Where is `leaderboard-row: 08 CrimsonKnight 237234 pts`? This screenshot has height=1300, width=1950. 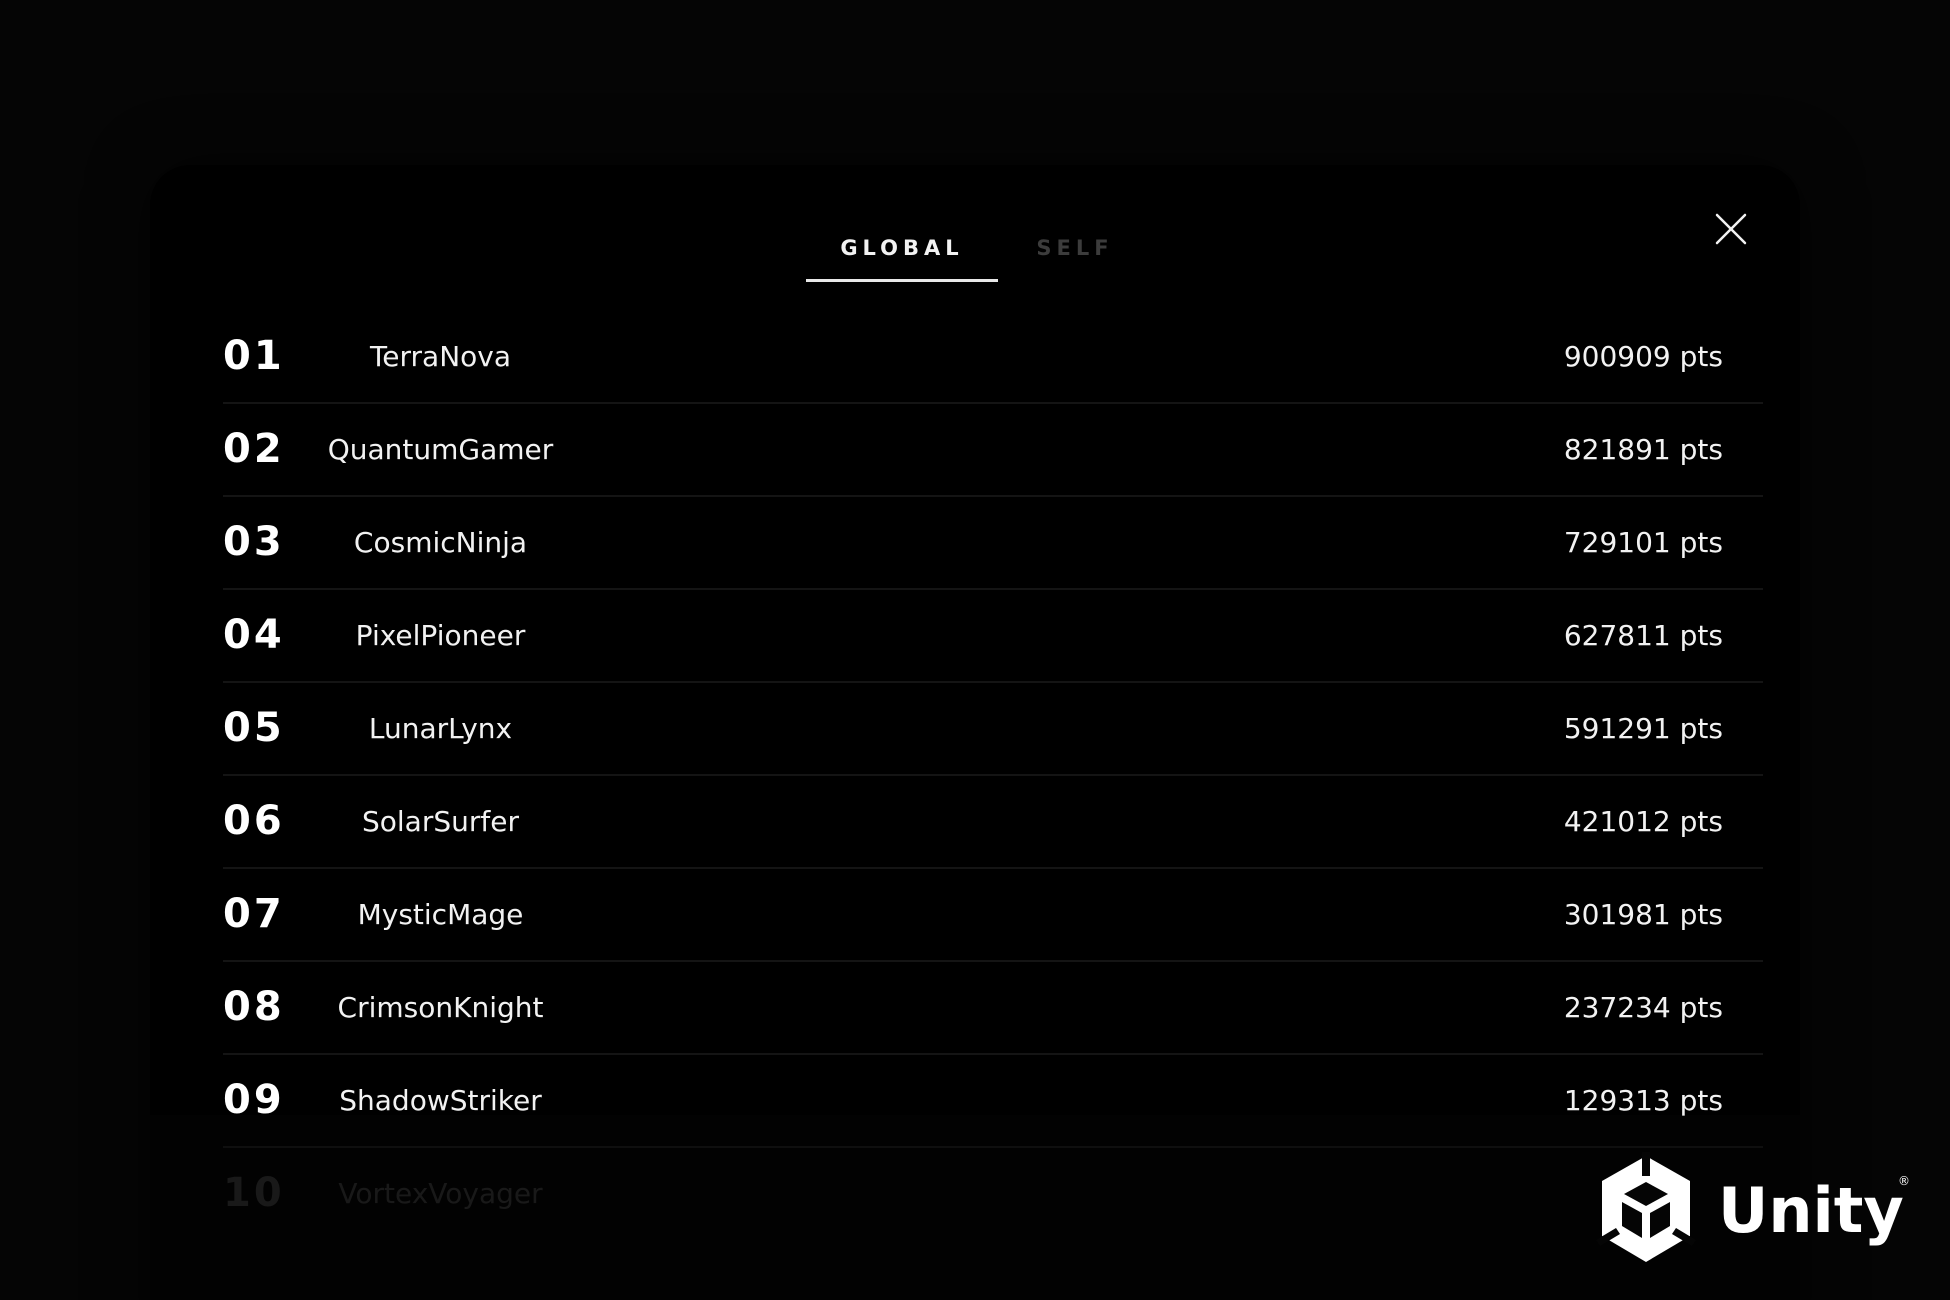
leaderboard-row: 08 CrimsonKnight 237234 pts is located at coordinates (993, 1008).